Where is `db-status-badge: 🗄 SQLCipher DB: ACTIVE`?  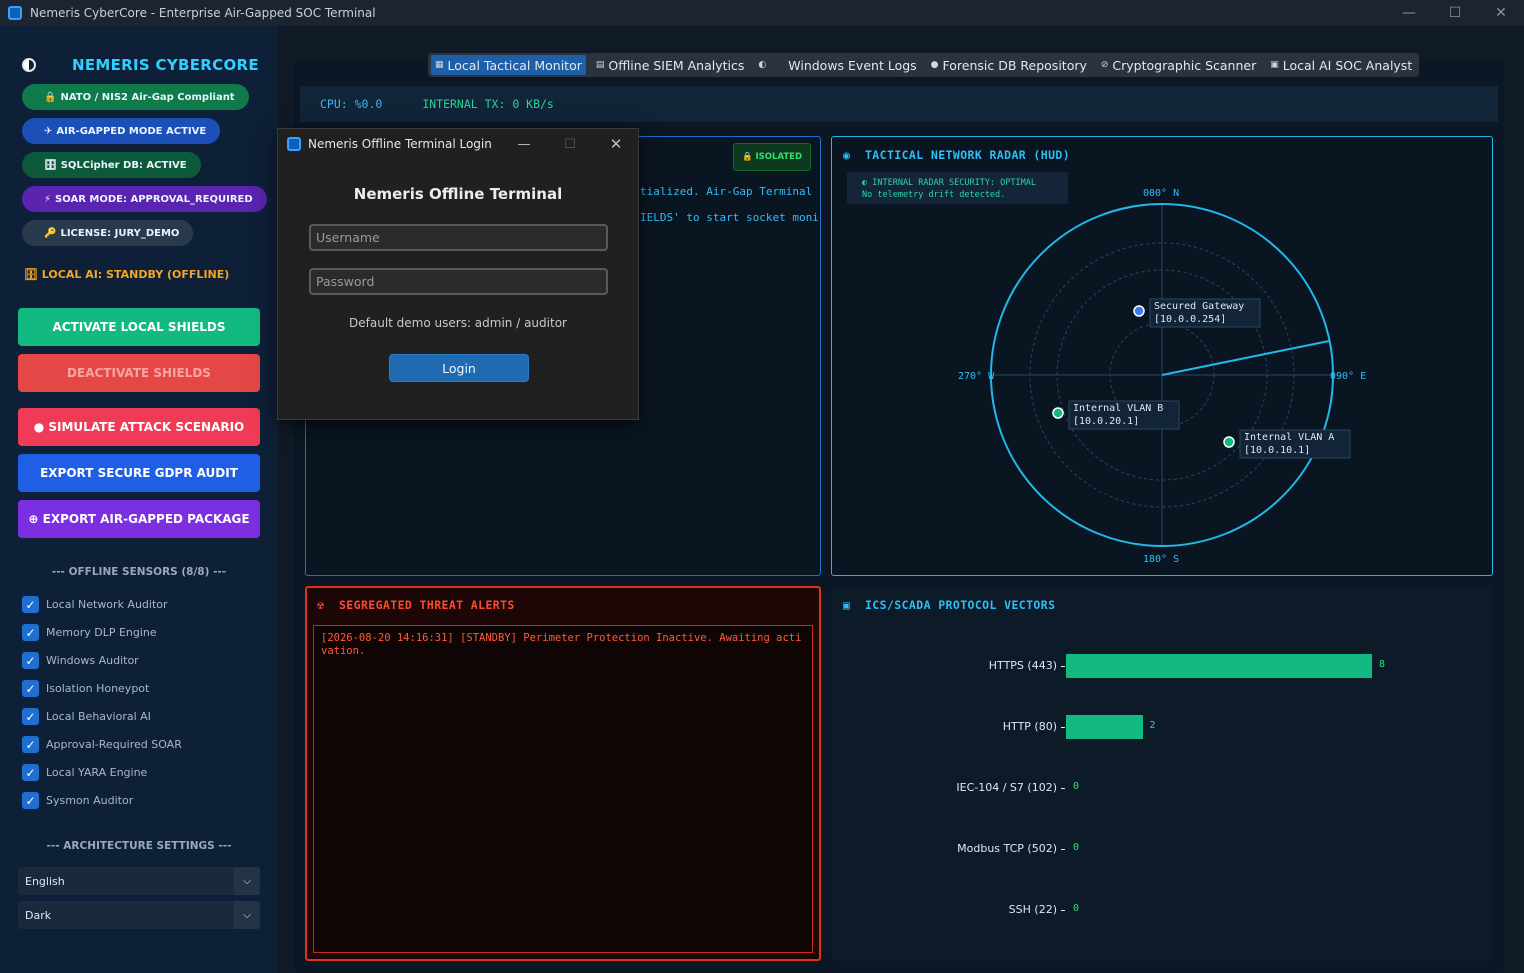 db-status-badge: 🗄 SQLCipher DB: ACTIVE is located at coordinates (111, 165).